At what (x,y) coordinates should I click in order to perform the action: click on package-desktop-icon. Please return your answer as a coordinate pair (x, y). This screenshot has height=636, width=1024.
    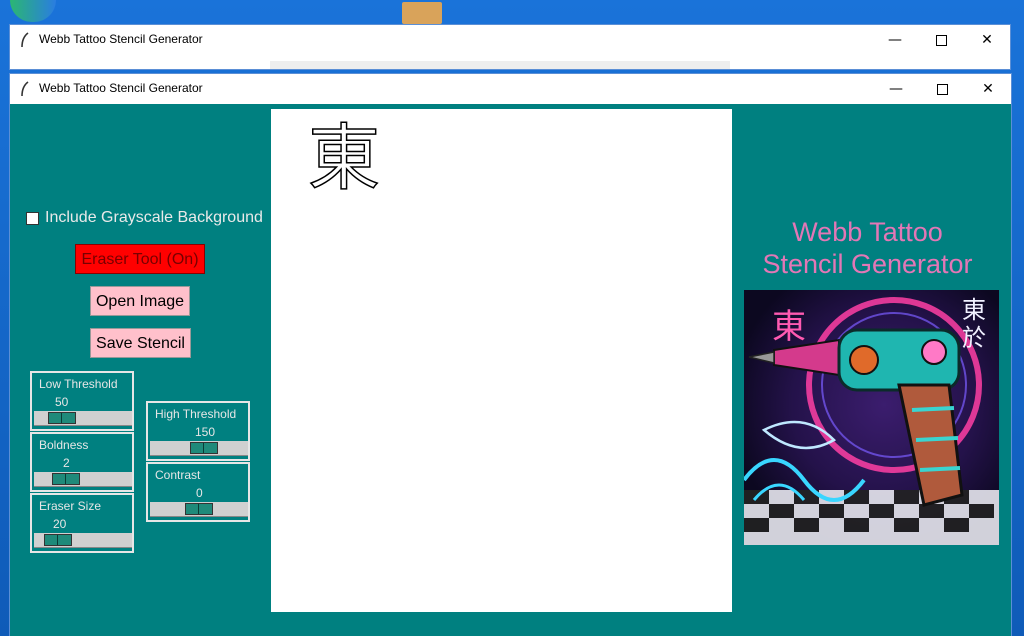
    Looking at the image, I should click on (422, 13).